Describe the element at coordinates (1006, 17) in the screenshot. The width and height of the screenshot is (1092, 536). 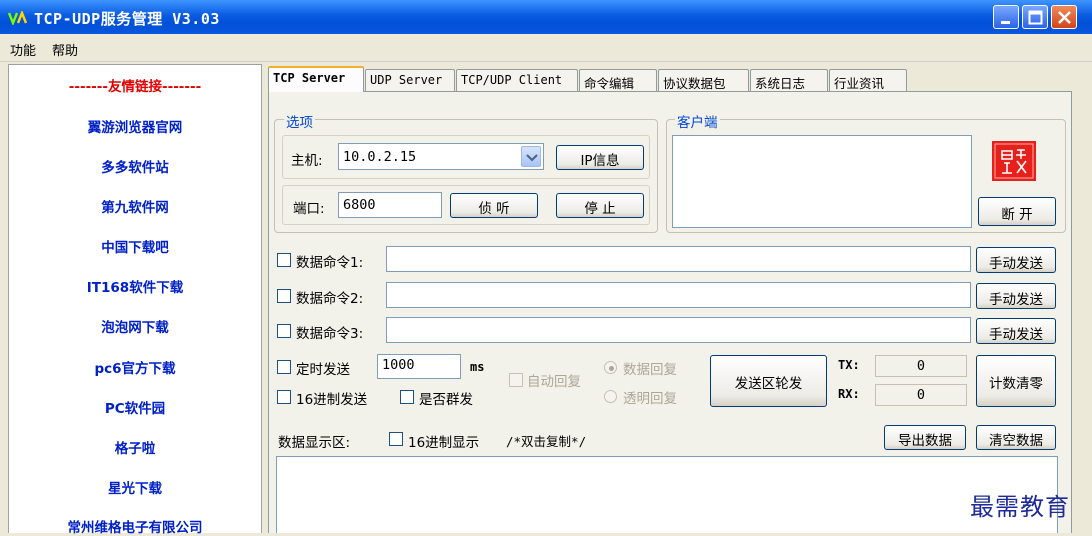
I see `minimize-button` at that location.